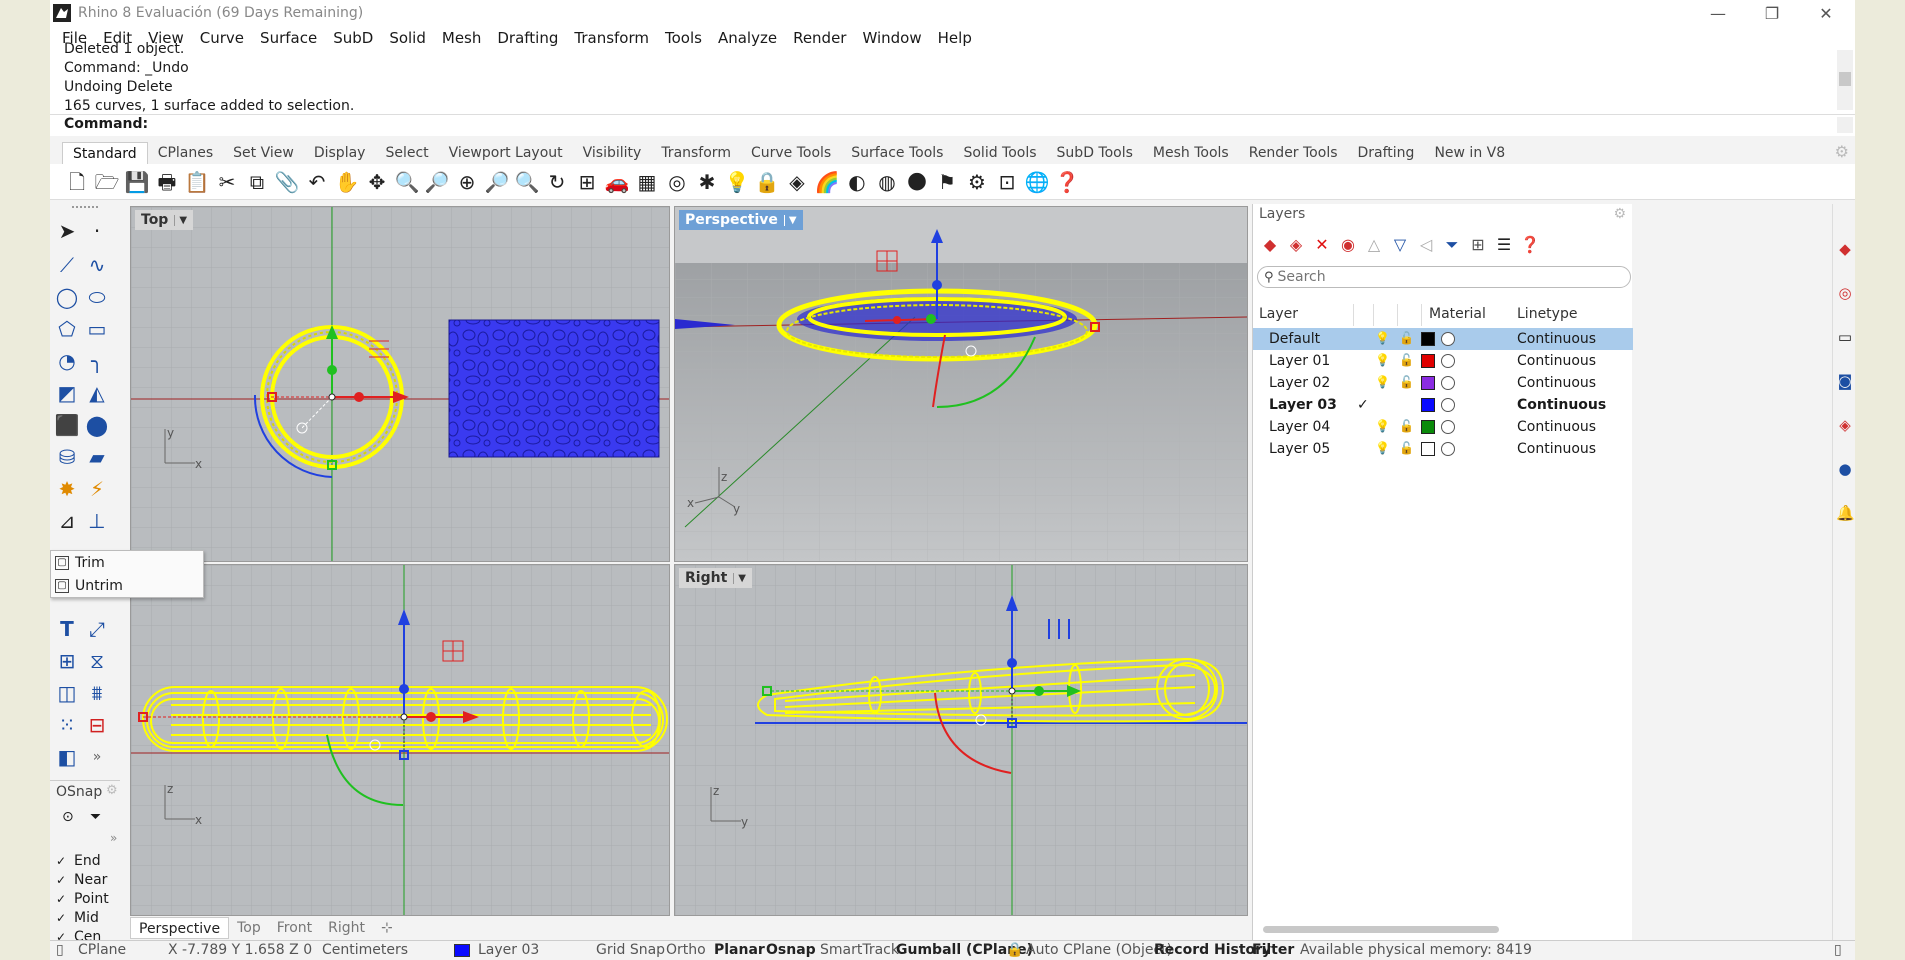 Image resolution: width=1905 pixels, height=960 pixels. I want to click on menu-tools: Tools, so click(683, 38).